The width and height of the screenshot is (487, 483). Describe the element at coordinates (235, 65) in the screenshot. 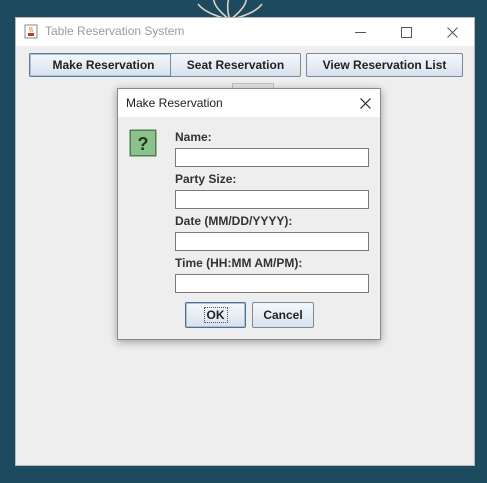

I see `seat-reservation-button: Seat Reservation` at that location.